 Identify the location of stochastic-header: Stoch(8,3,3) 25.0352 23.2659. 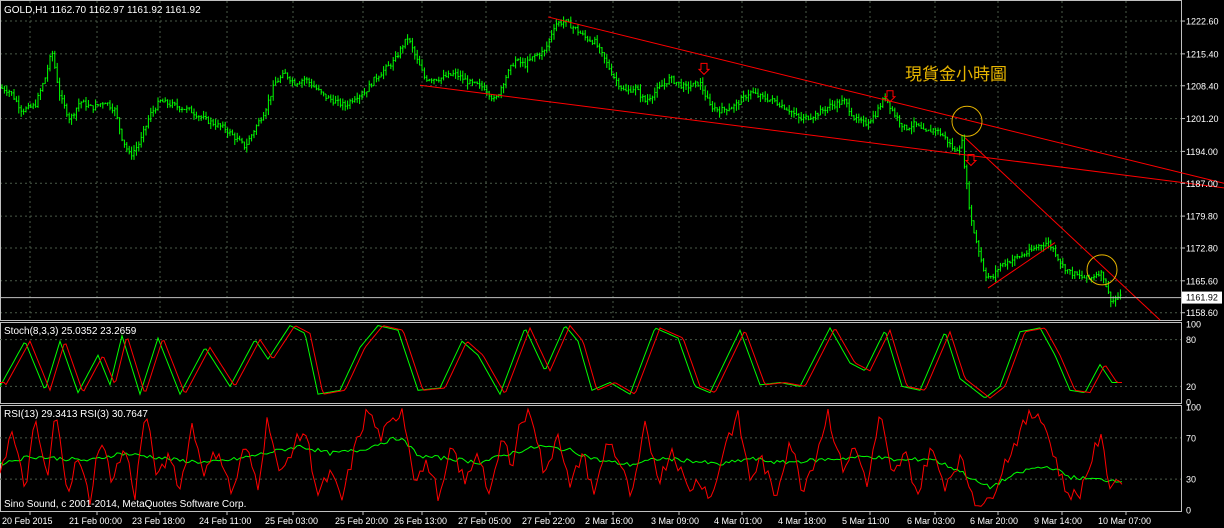
(70, 331).